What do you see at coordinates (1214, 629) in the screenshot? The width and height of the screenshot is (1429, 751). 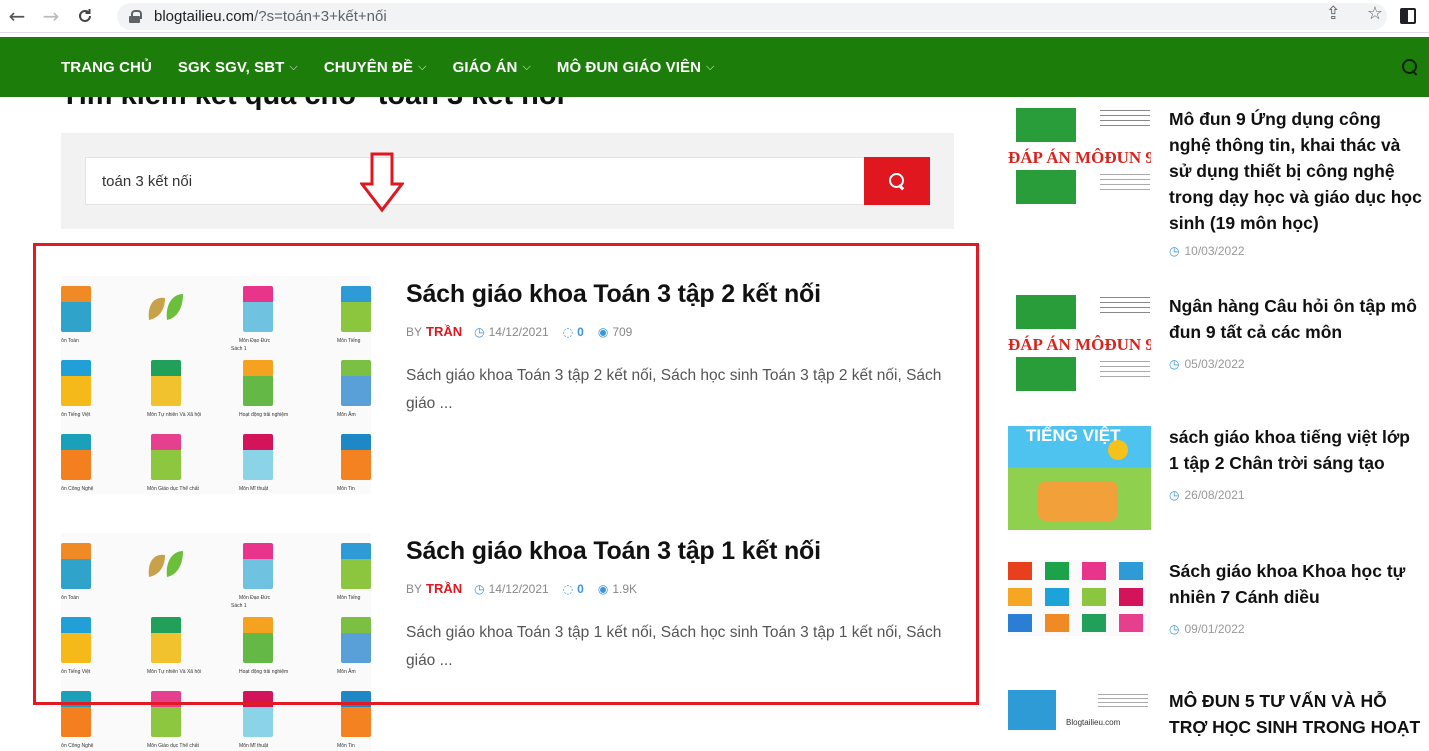 I see `post-date-text: 09/01/2022` at bounding box center [1214, 629].